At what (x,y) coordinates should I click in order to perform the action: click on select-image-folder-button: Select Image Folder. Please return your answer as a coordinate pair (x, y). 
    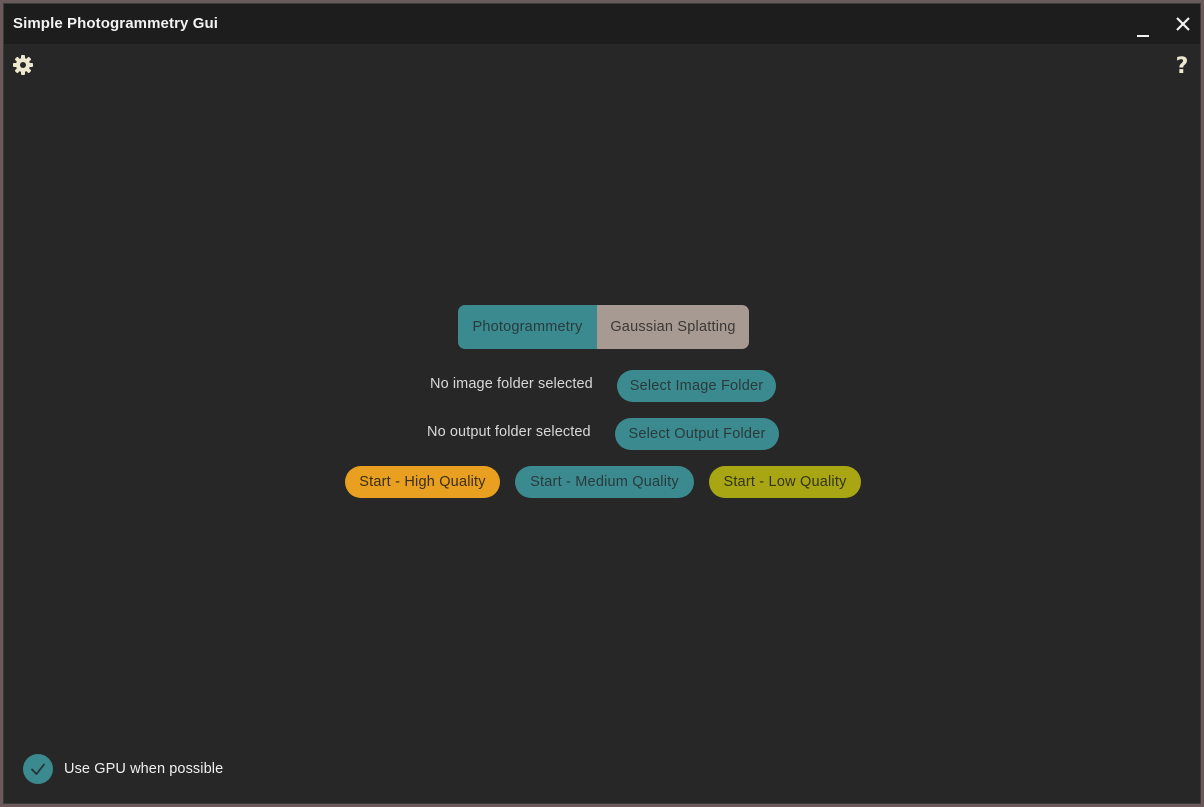
    Looking at the image, I should click on (696, 386).